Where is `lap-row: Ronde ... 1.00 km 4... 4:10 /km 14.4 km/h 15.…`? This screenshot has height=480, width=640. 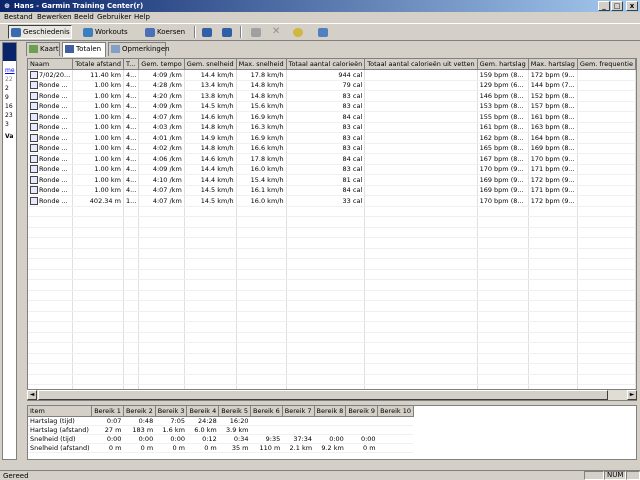
lap-row: Ronde ... 1.00 km 4... 4:10 /km 14.4 km/h 15.… is located at coordinates (332, 180).